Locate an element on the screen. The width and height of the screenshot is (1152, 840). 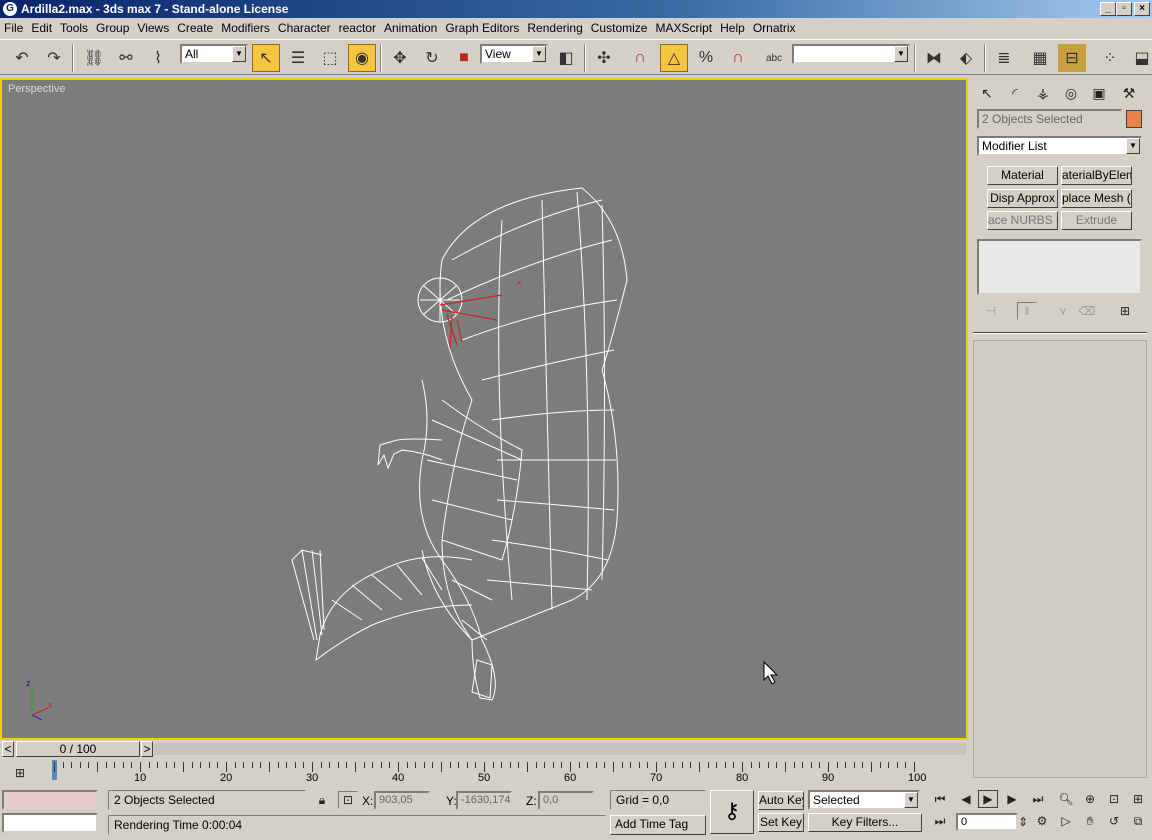
menu-edit: Edit is located at coordinates (44, 28).